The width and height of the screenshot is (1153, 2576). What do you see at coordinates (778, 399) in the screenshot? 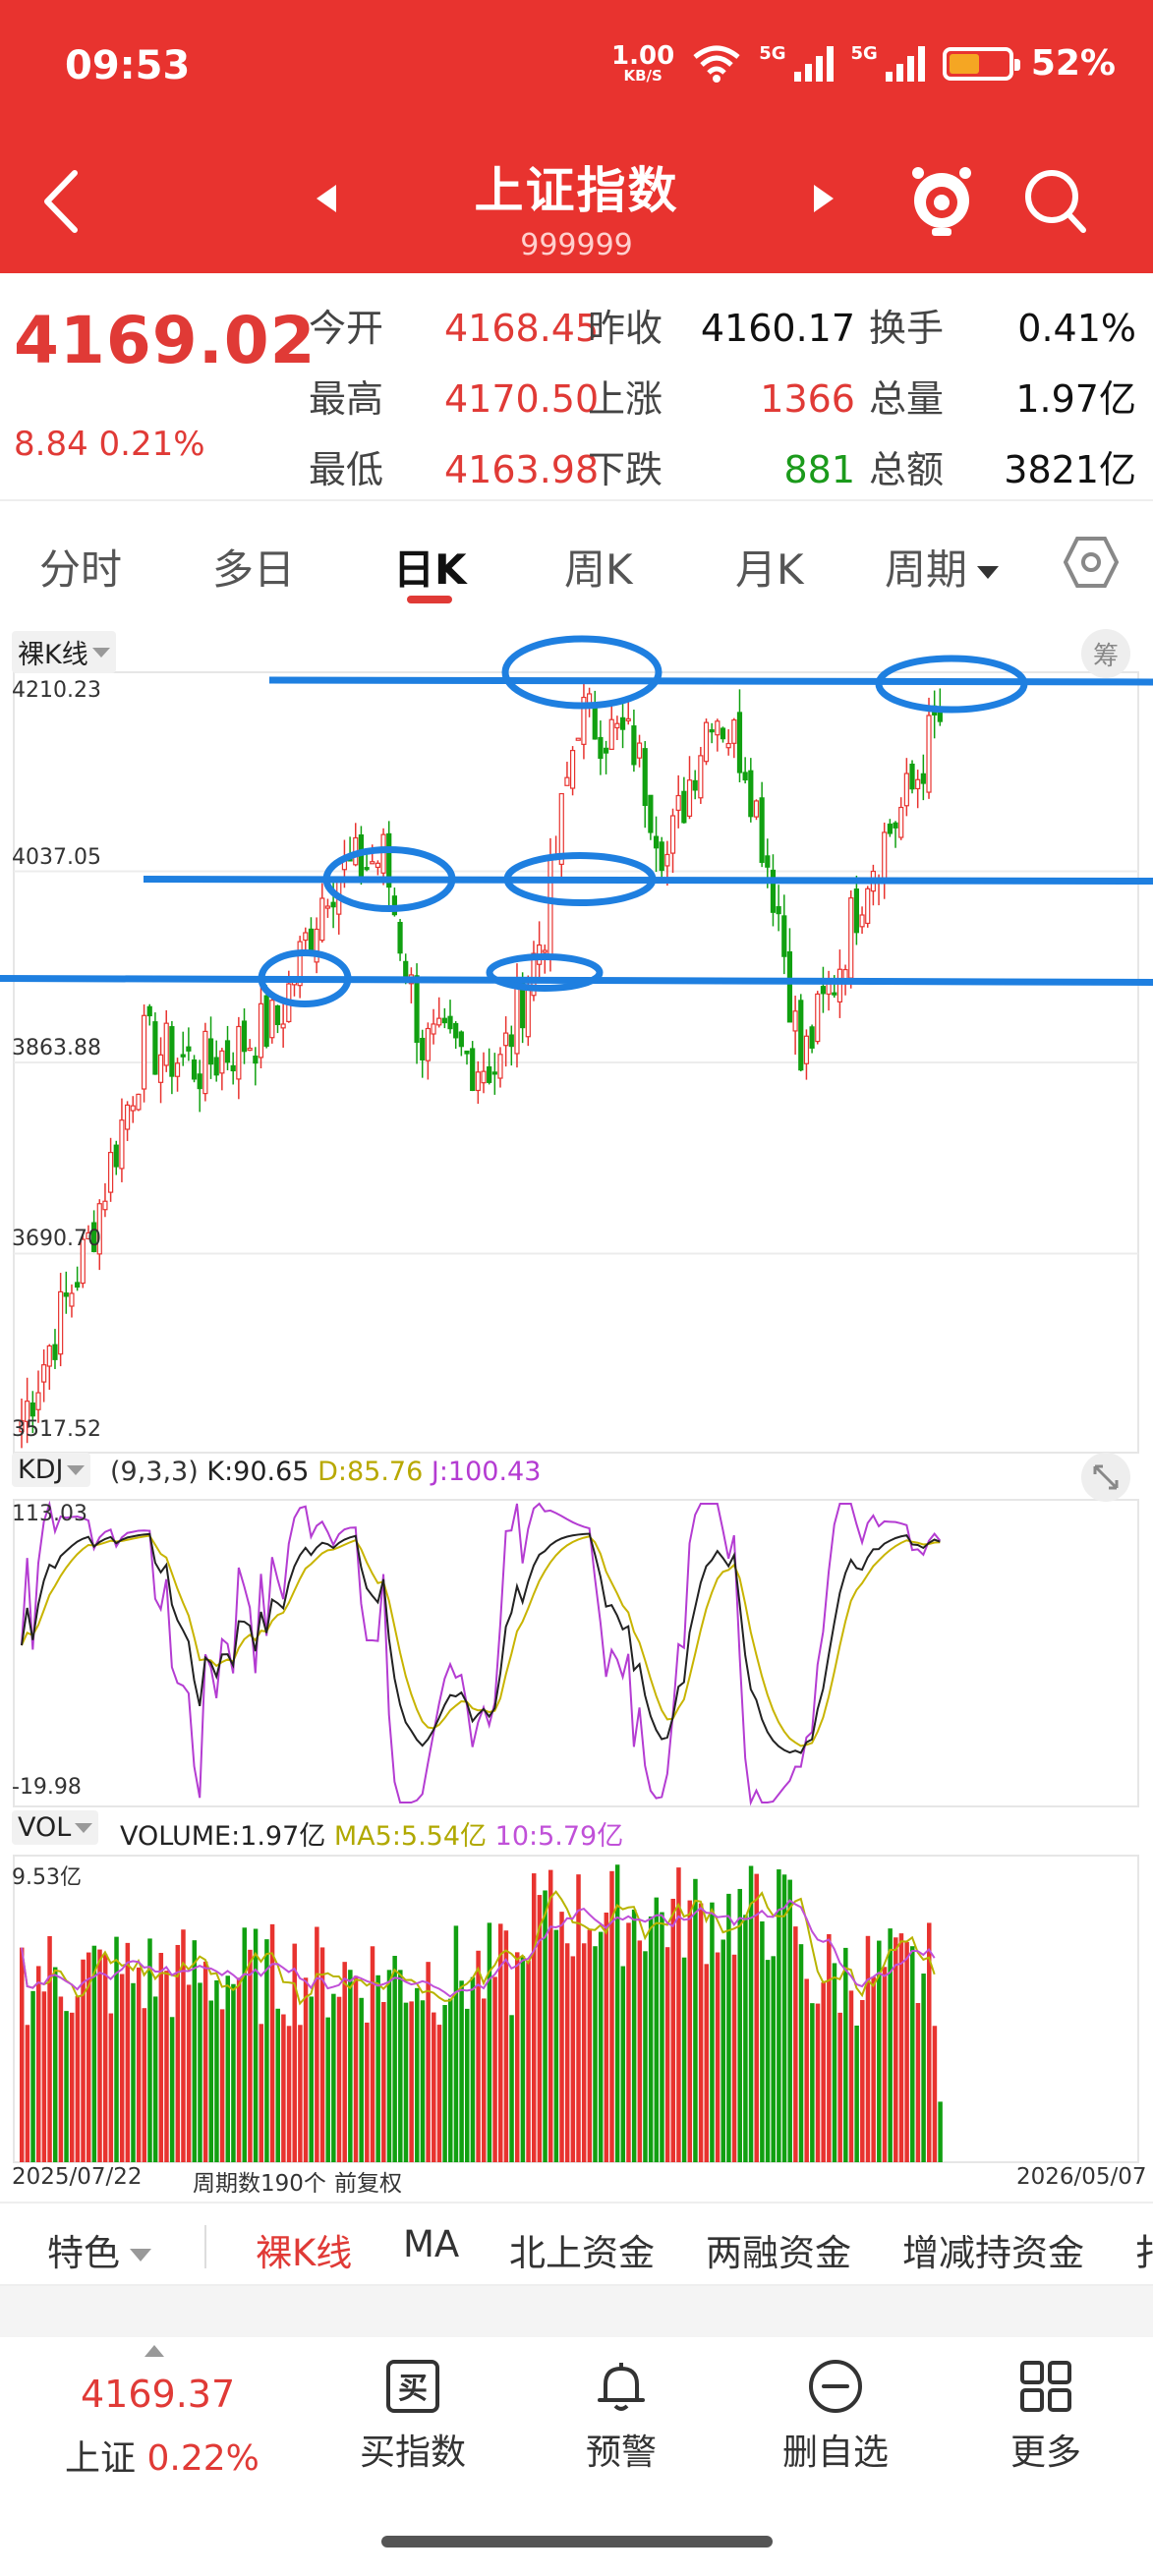
I see `quote-values-col2: 4160.17 1366 881` at bounding box center [778, 399].